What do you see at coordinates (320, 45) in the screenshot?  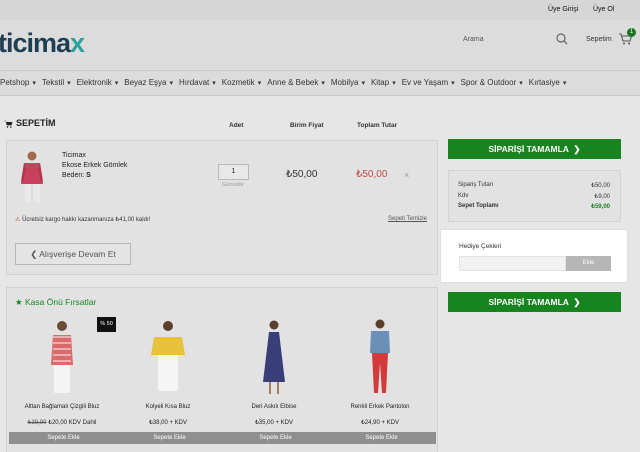 I see `site-header: ticimax Arama Sepetim 1` at bounding box center [320, 45].